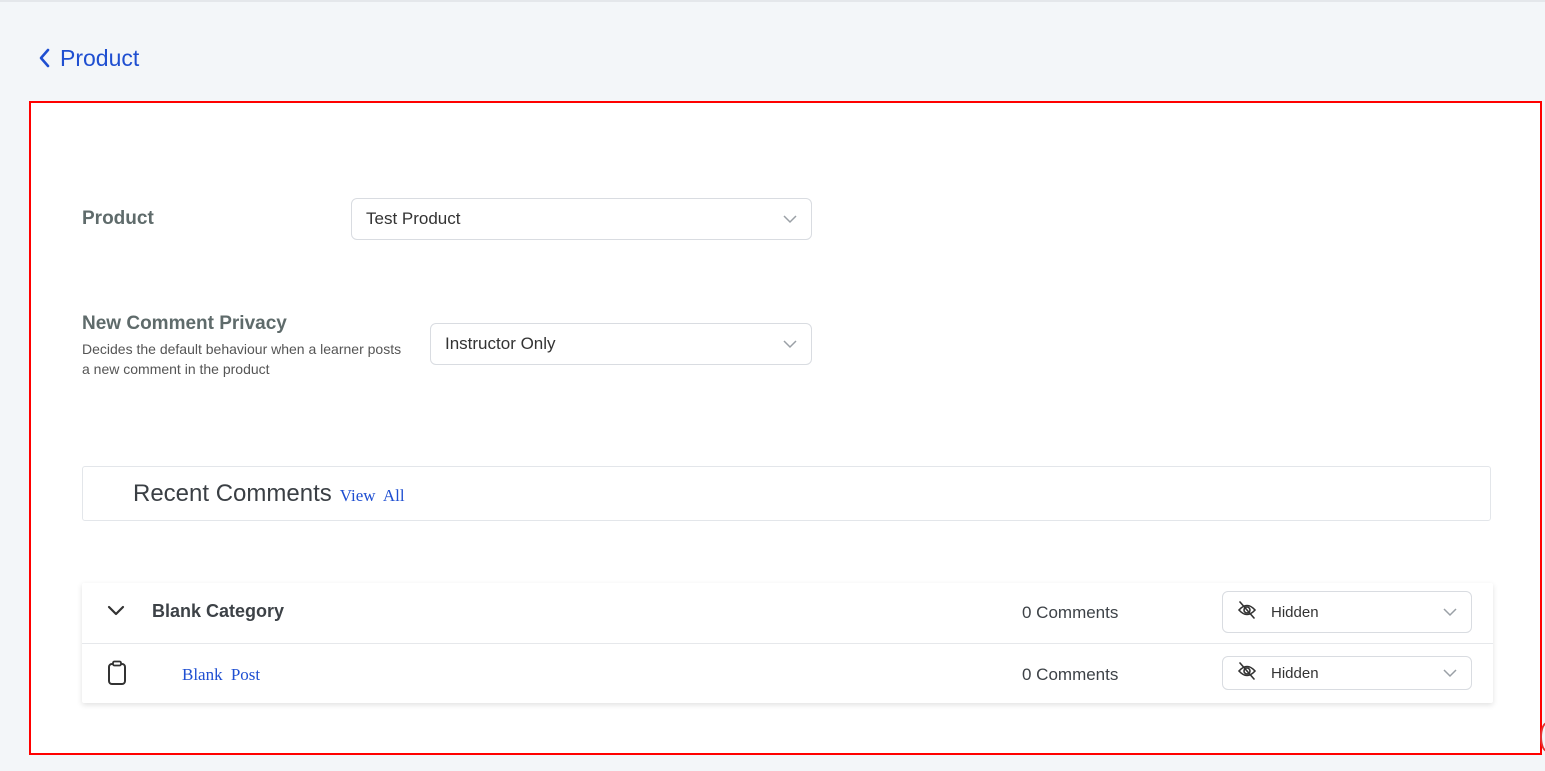  I want to click on category-title: Blank Category, so click(218, 611).